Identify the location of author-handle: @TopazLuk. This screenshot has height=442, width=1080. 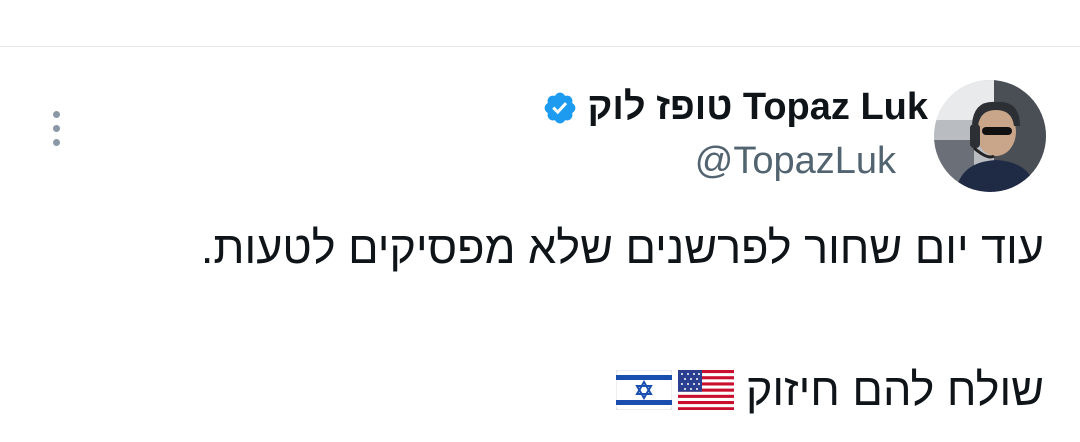
(795, 161).